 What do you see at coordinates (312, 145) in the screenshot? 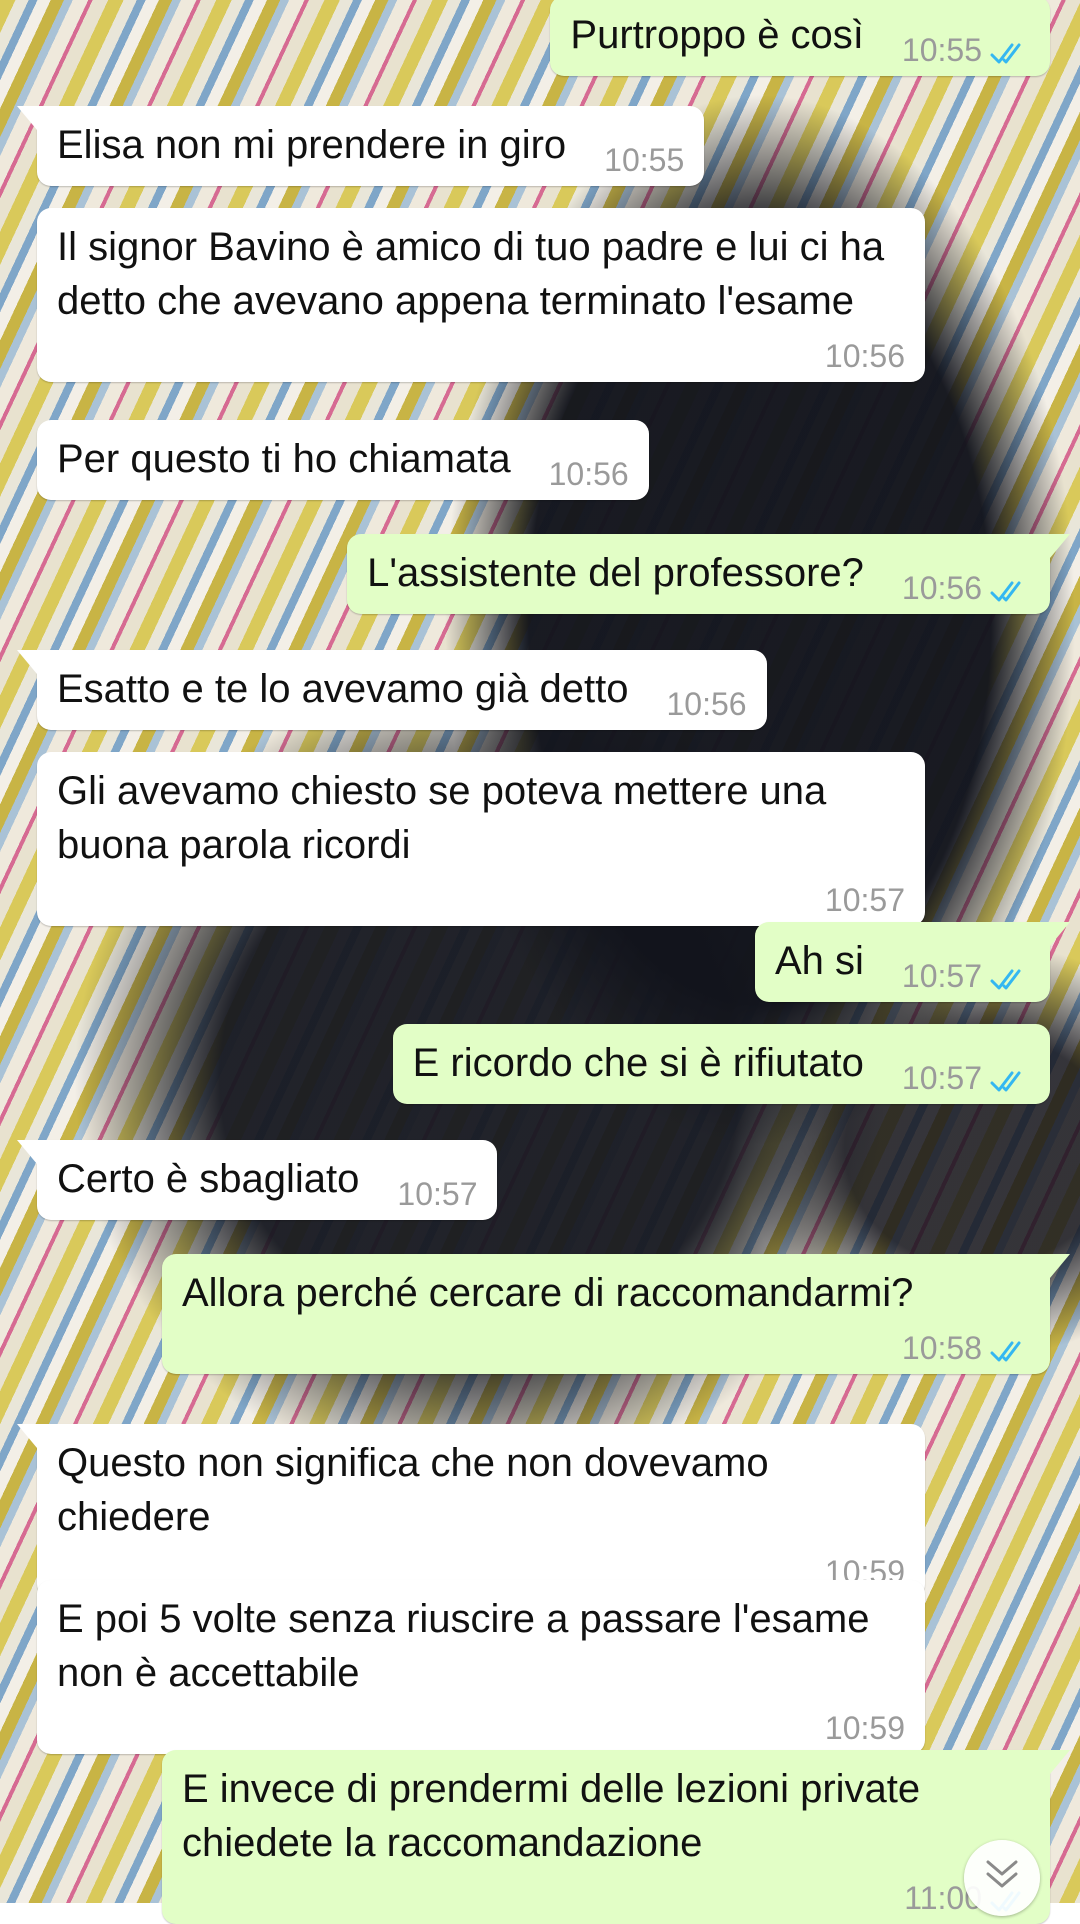
I see `message-text: Elisa non mi prendere in giro` at bounding box center [312, 145].